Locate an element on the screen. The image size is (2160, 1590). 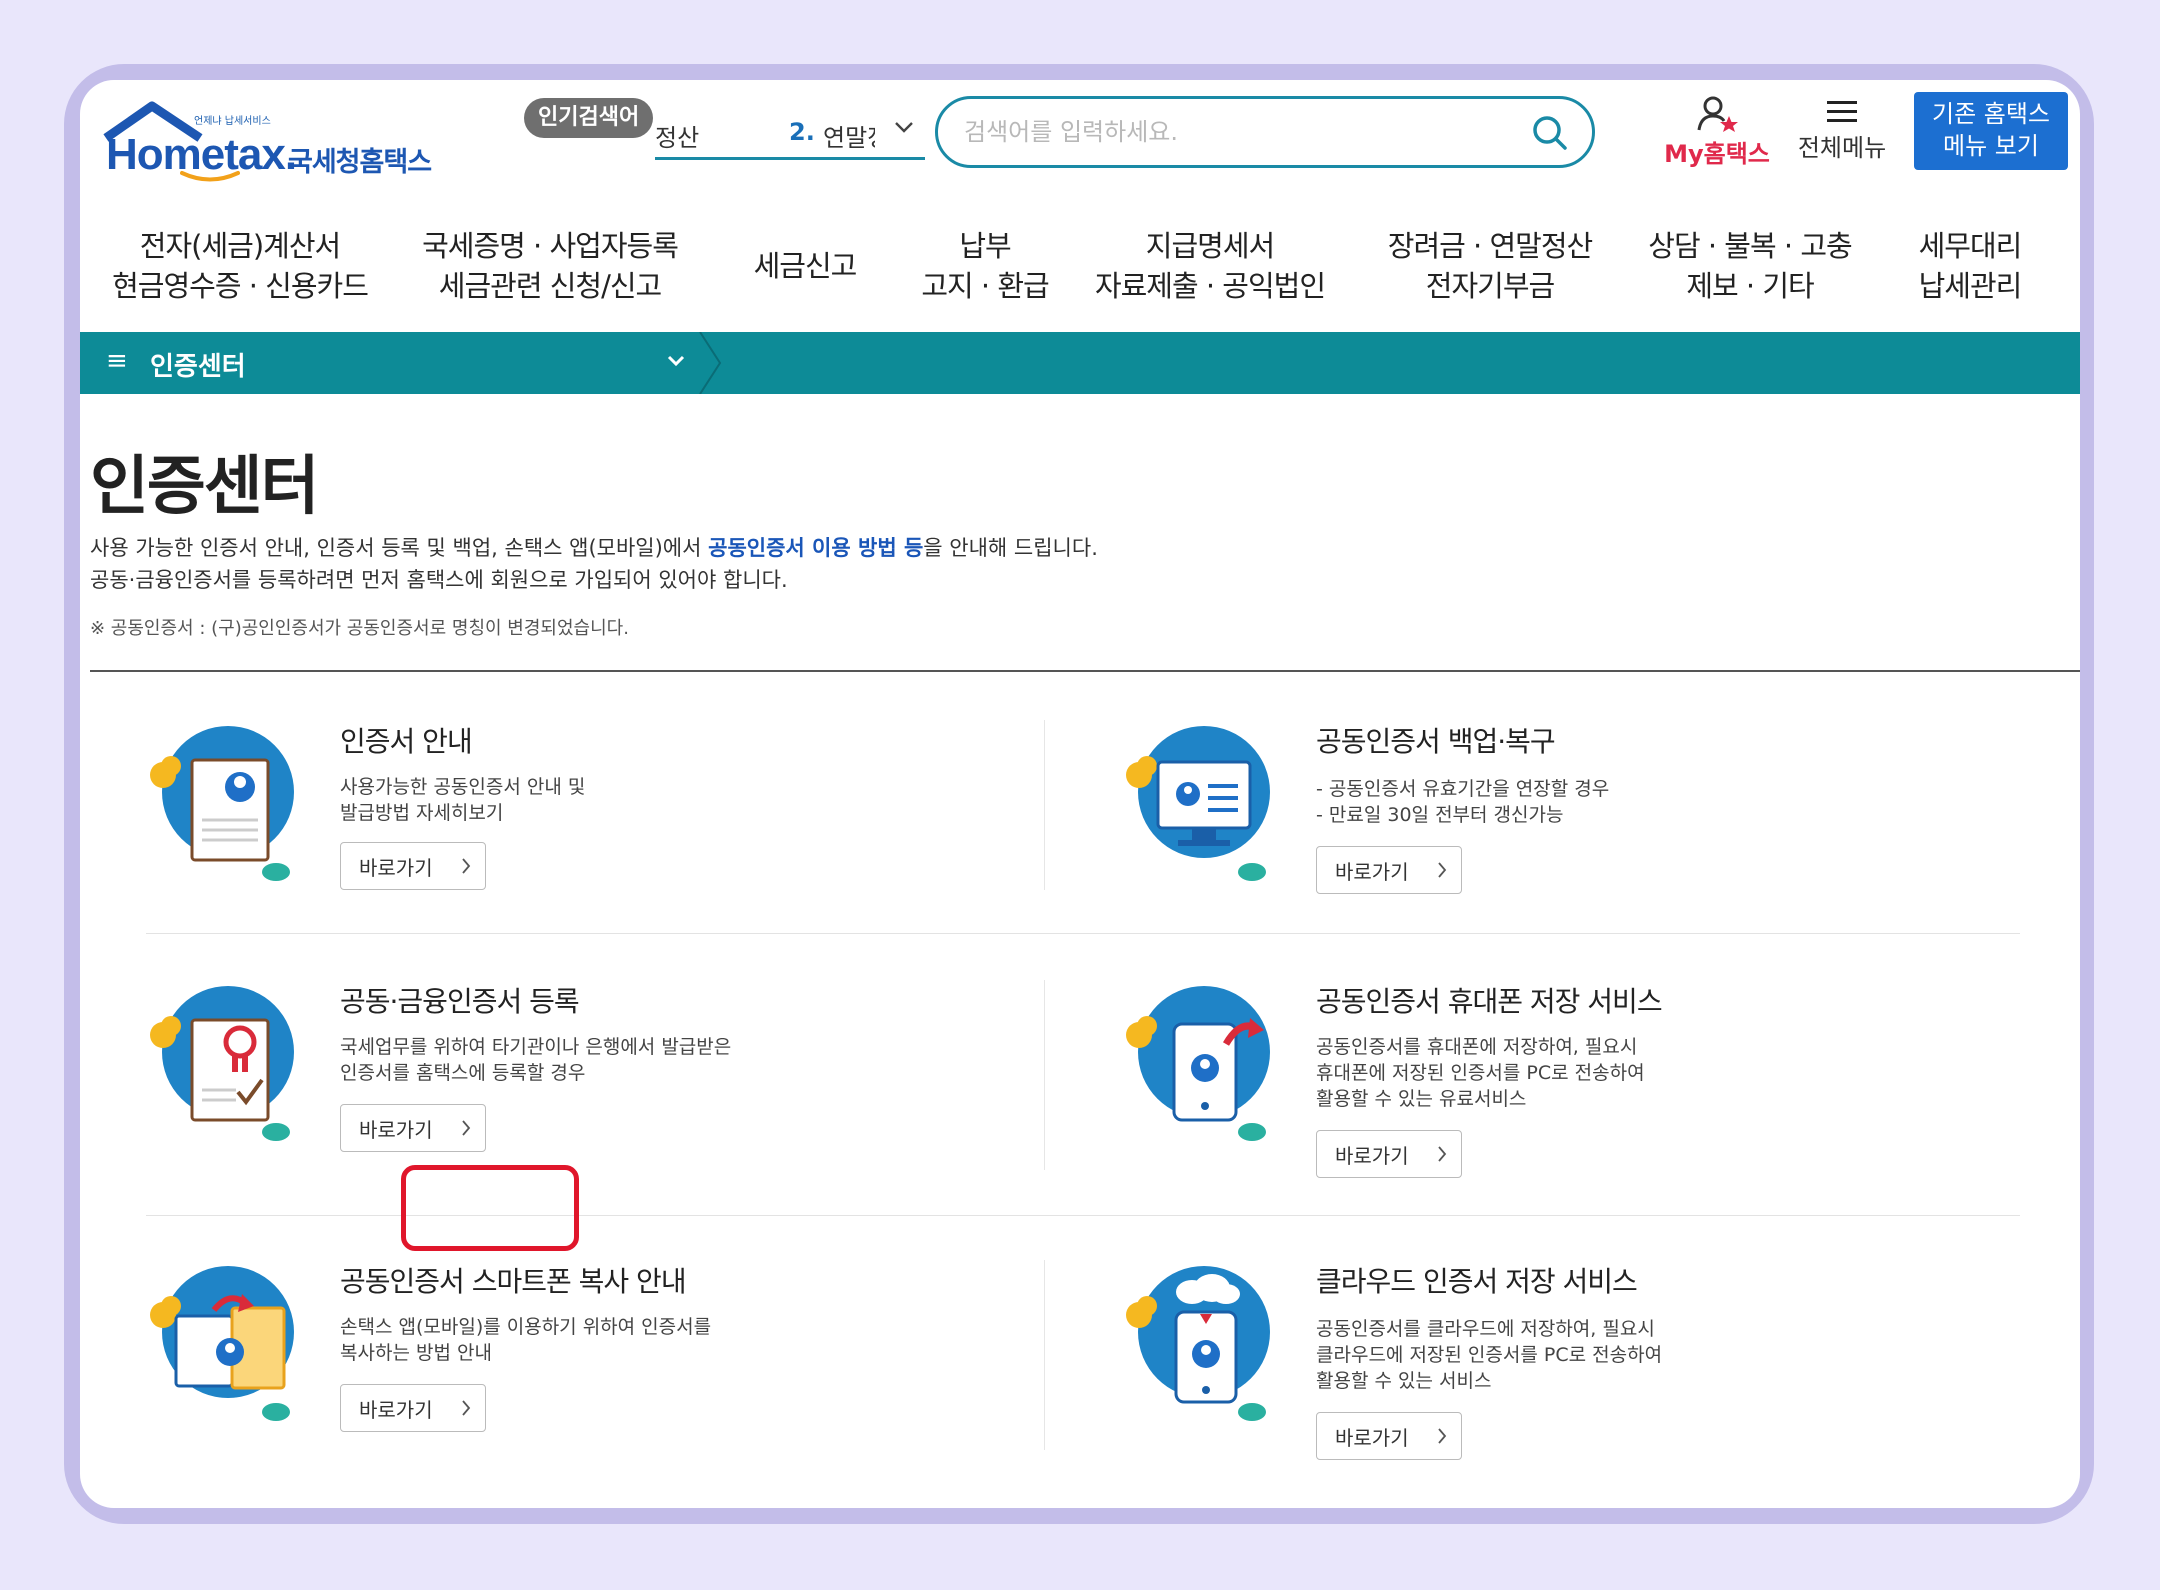
nav-payment-statement: 지급명세서 자료제출 · 공익법인 is located at coordinates (1210, 266).